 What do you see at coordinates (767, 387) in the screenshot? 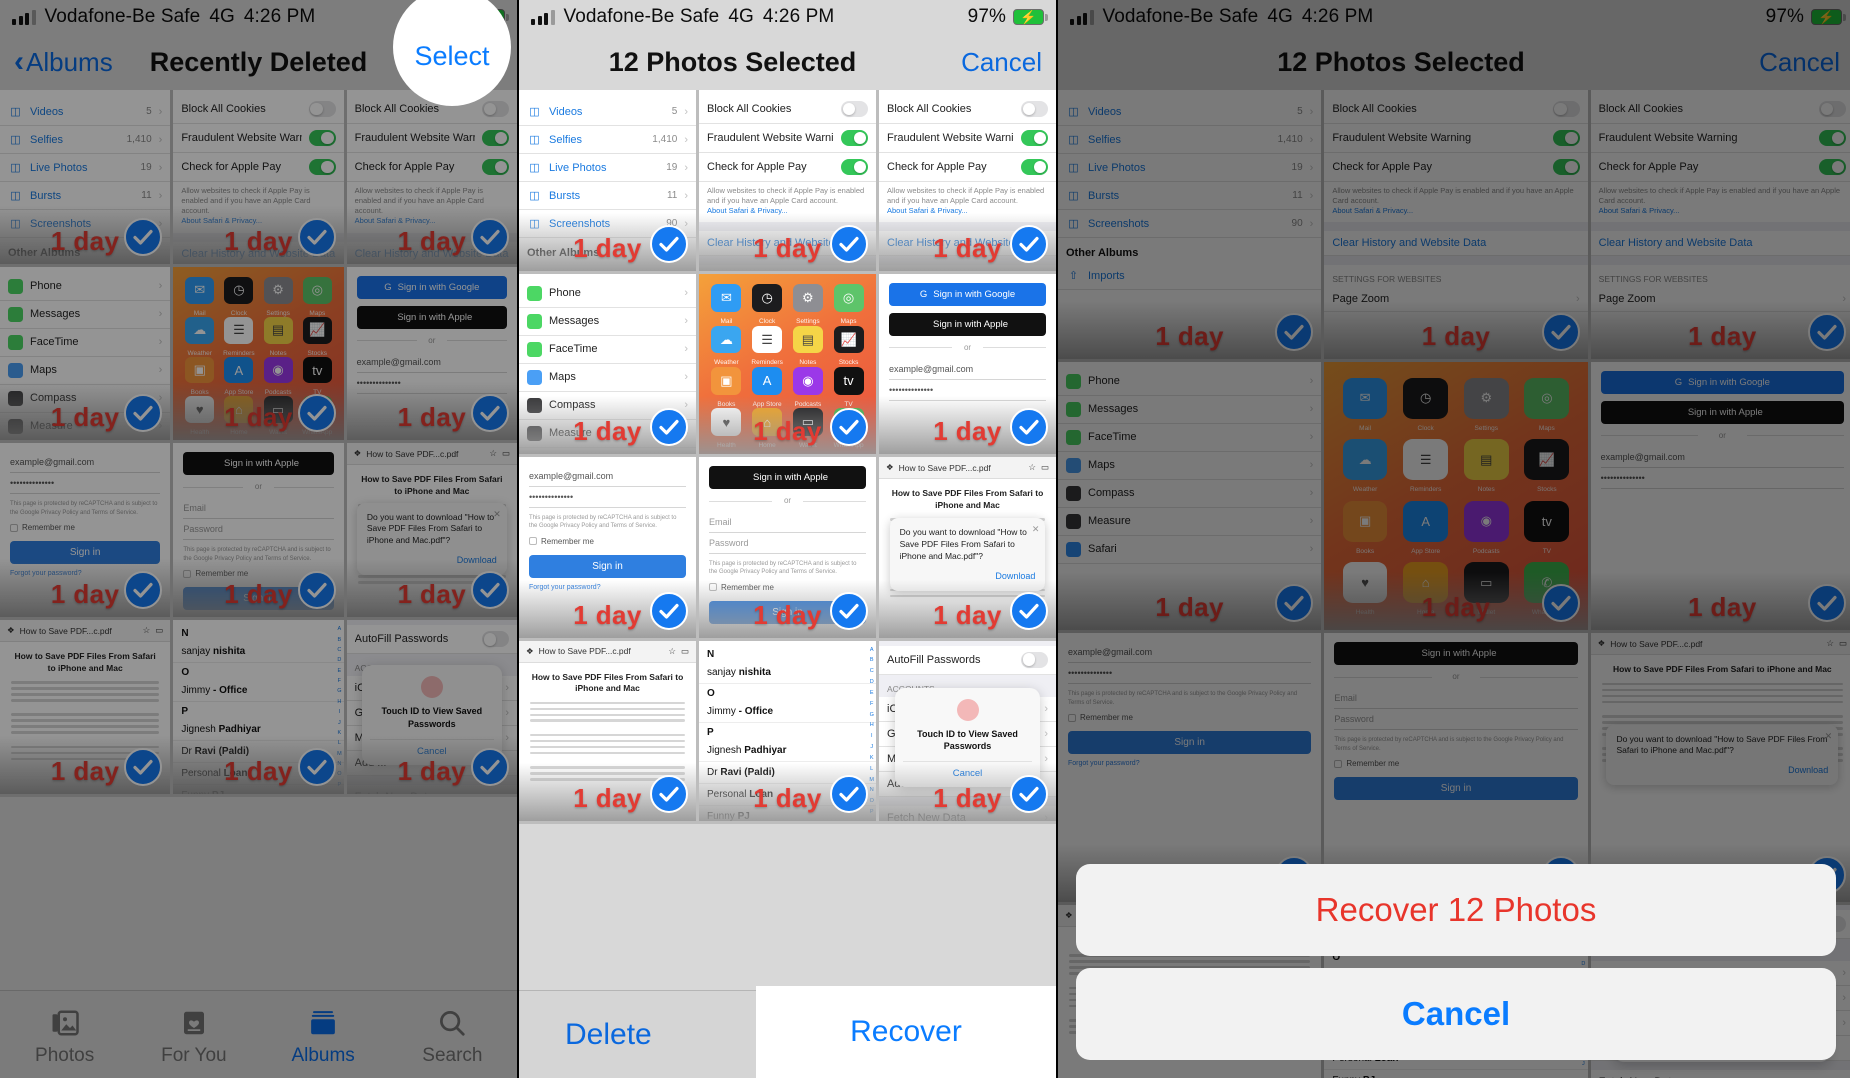
I see `app-icon: A App Store` at bounding box center [767, 387].